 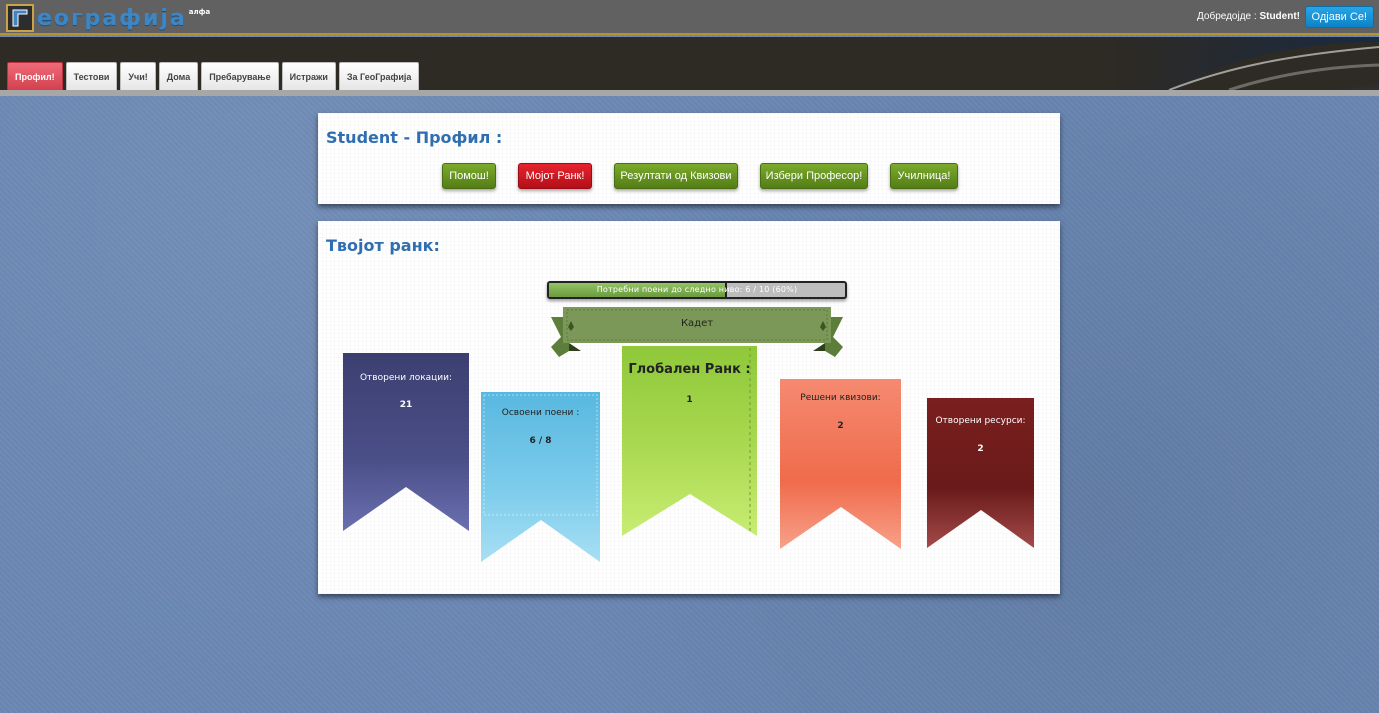 I want to click on banner-solved-quizzes-label: Решени квизови:, so click(x=840, y=398).